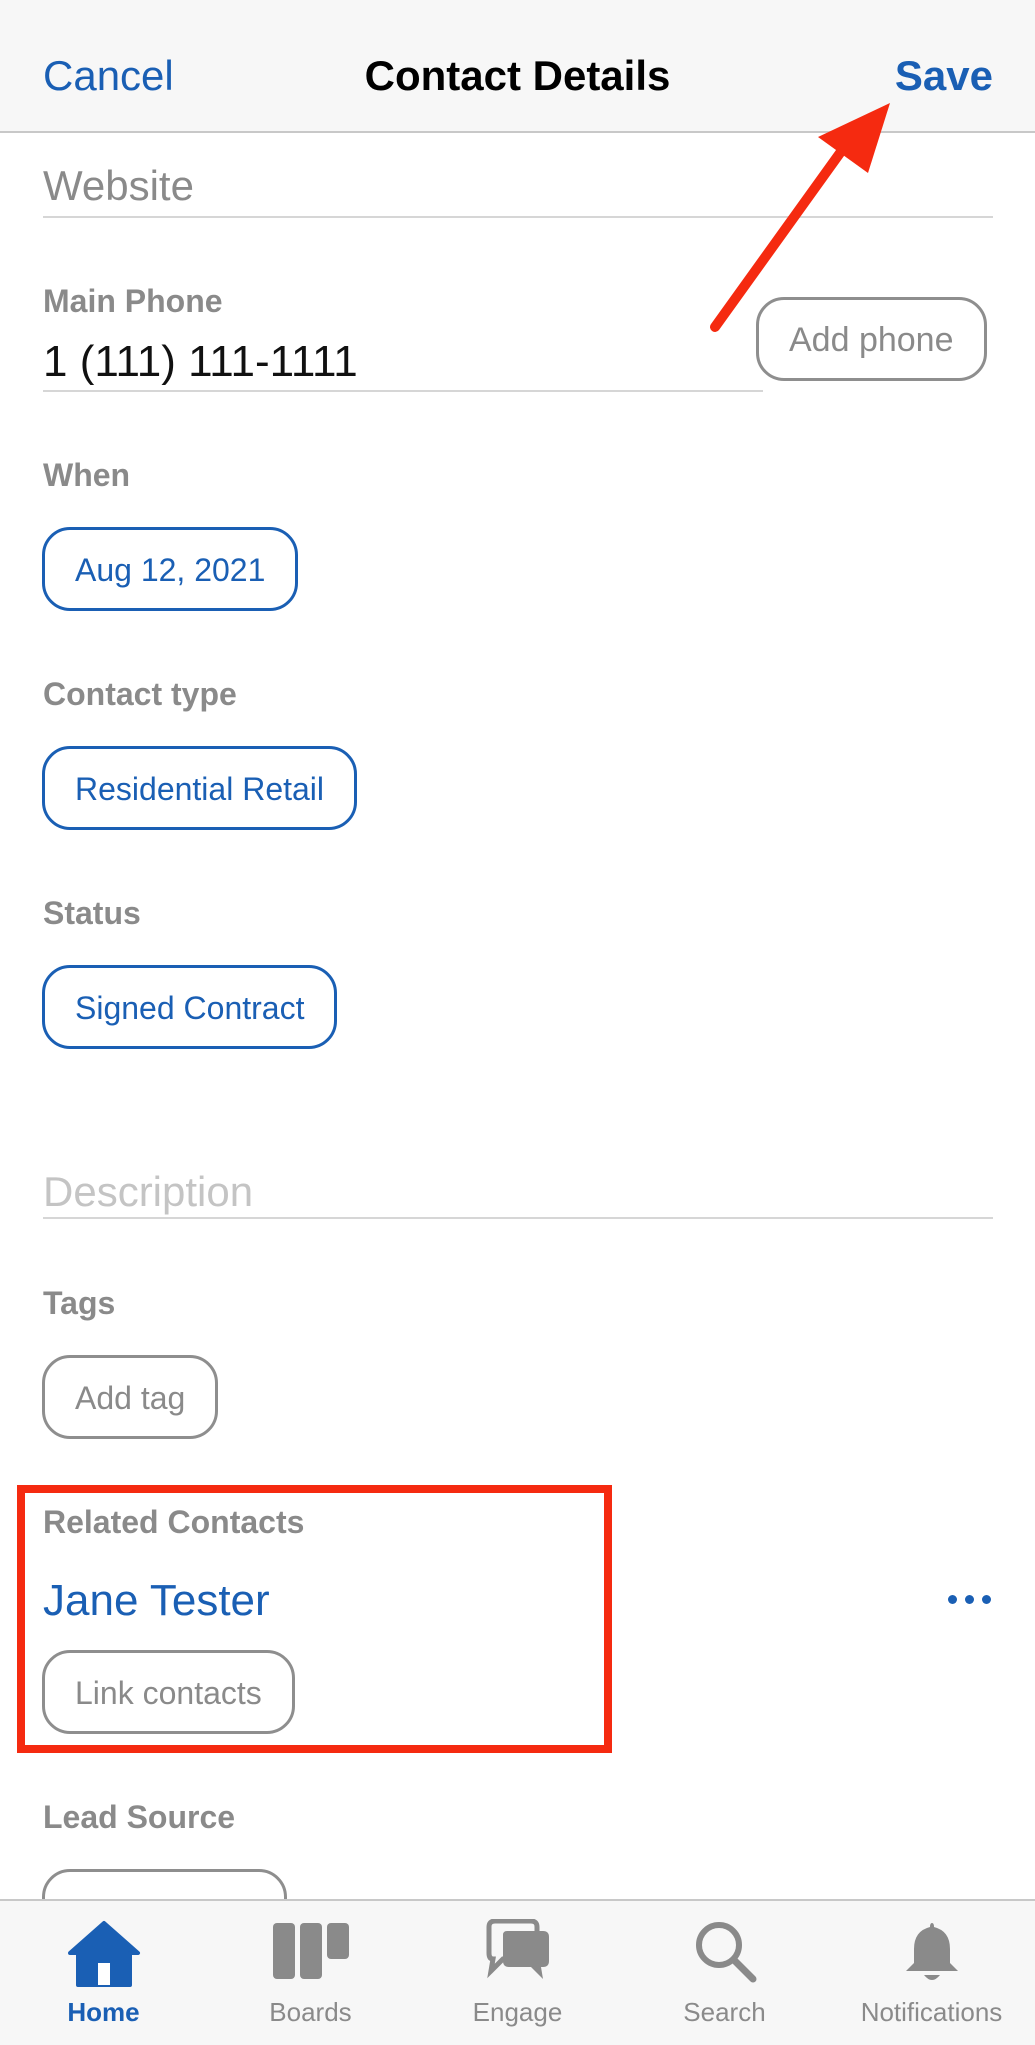 The height and width of the screenshot is (2045, 1035). I want to click on tab-label: Boards, so click(310, 2012).